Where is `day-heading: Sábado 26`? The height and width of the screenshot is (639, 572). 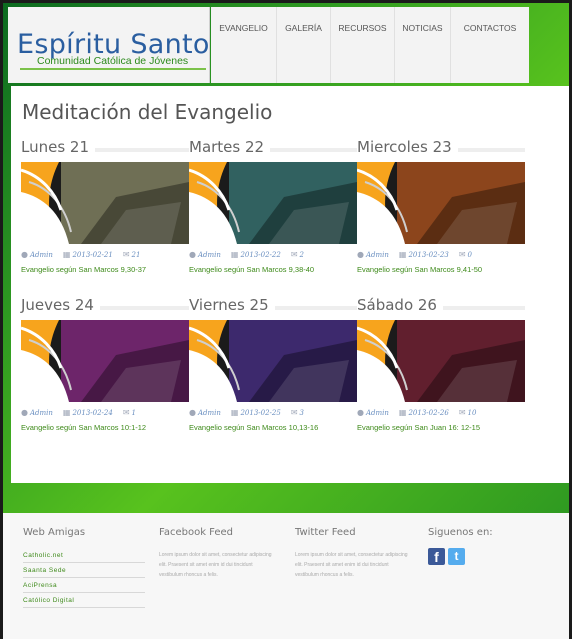 day-heading: Sábado 26 is located at coordinates (441, 307).